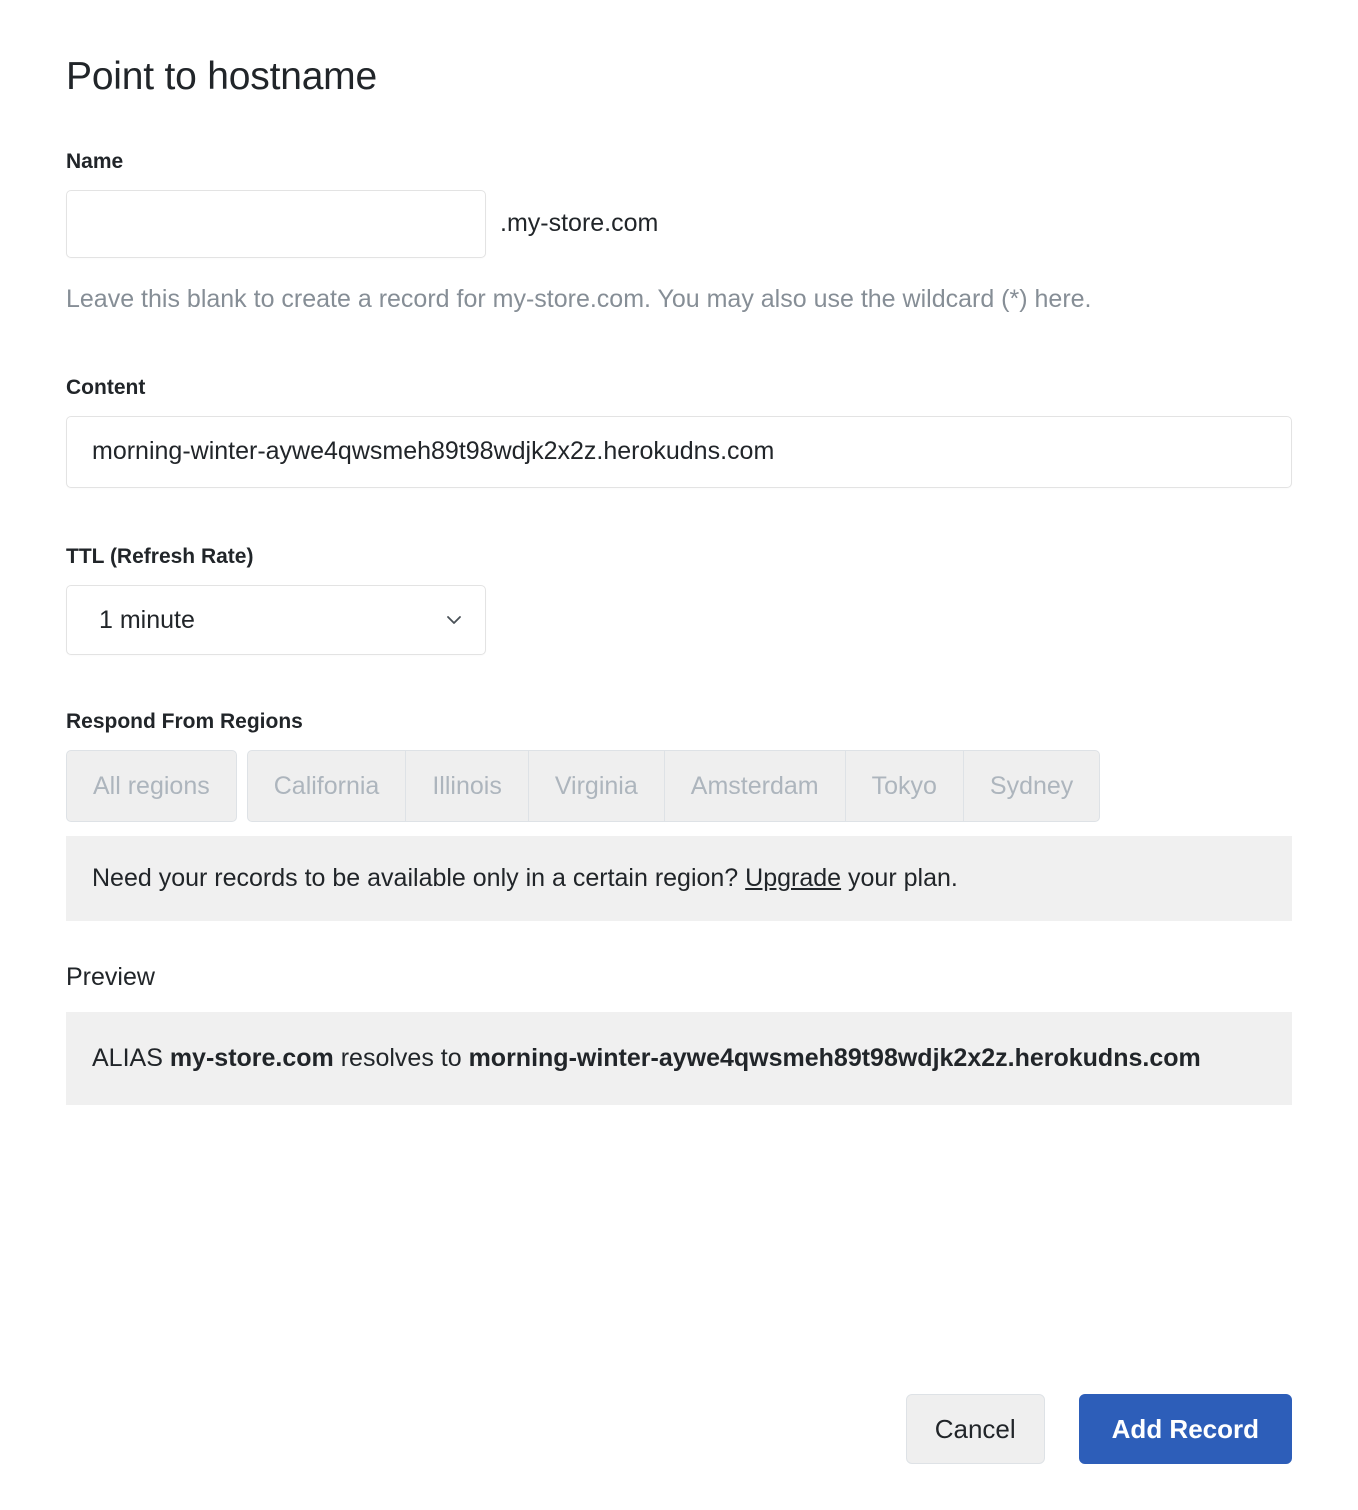 This screenshot has height=1510, width=1358. Describe the element at coordinates (1031, 786) in the screenshot. I see `region-button-sydney: Sydney` at that location.